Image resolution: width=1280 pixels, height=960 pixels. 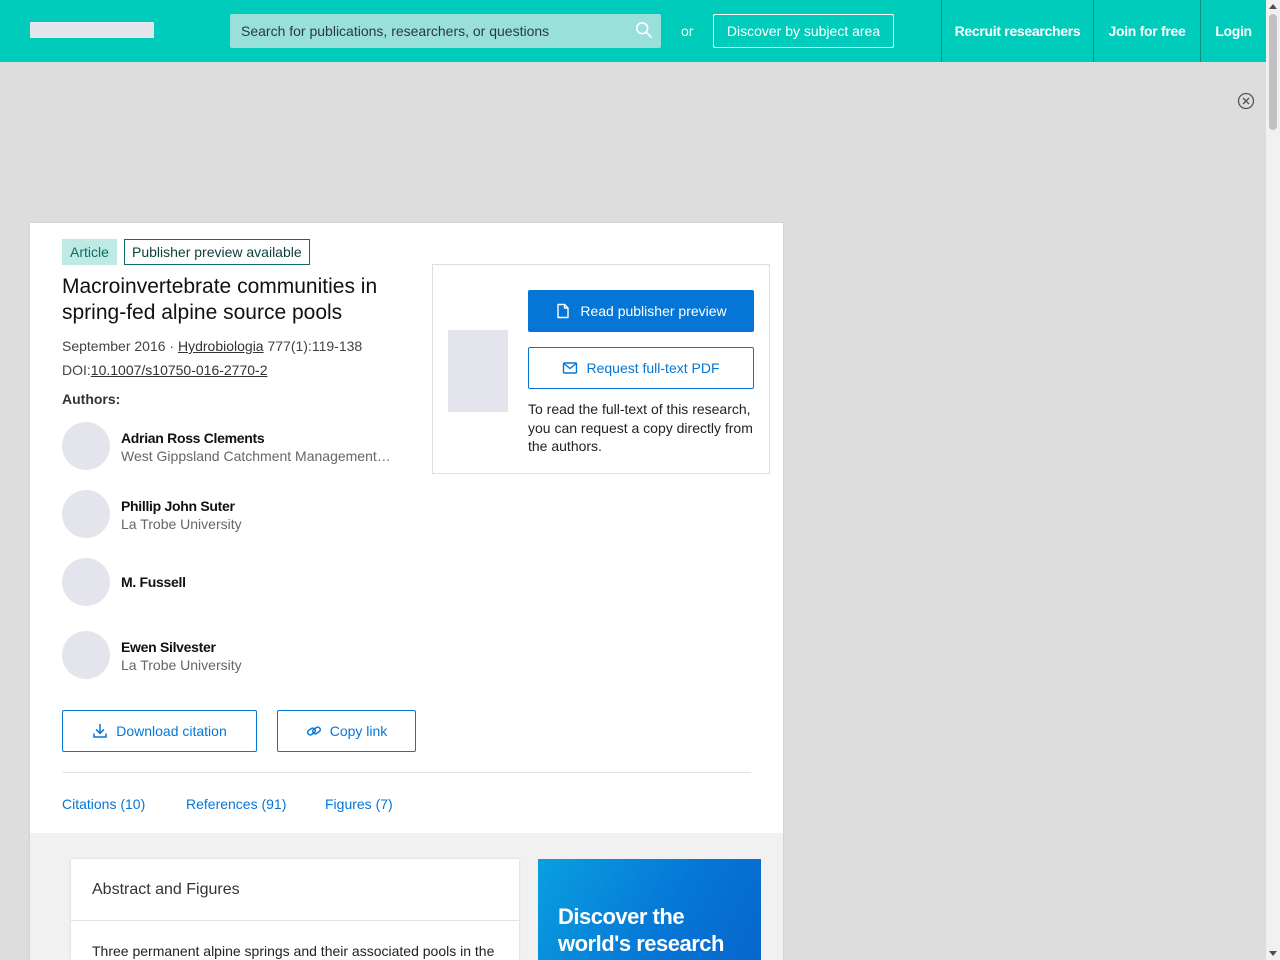 I want to click on tabs-divider, so click(x=406, y=772).